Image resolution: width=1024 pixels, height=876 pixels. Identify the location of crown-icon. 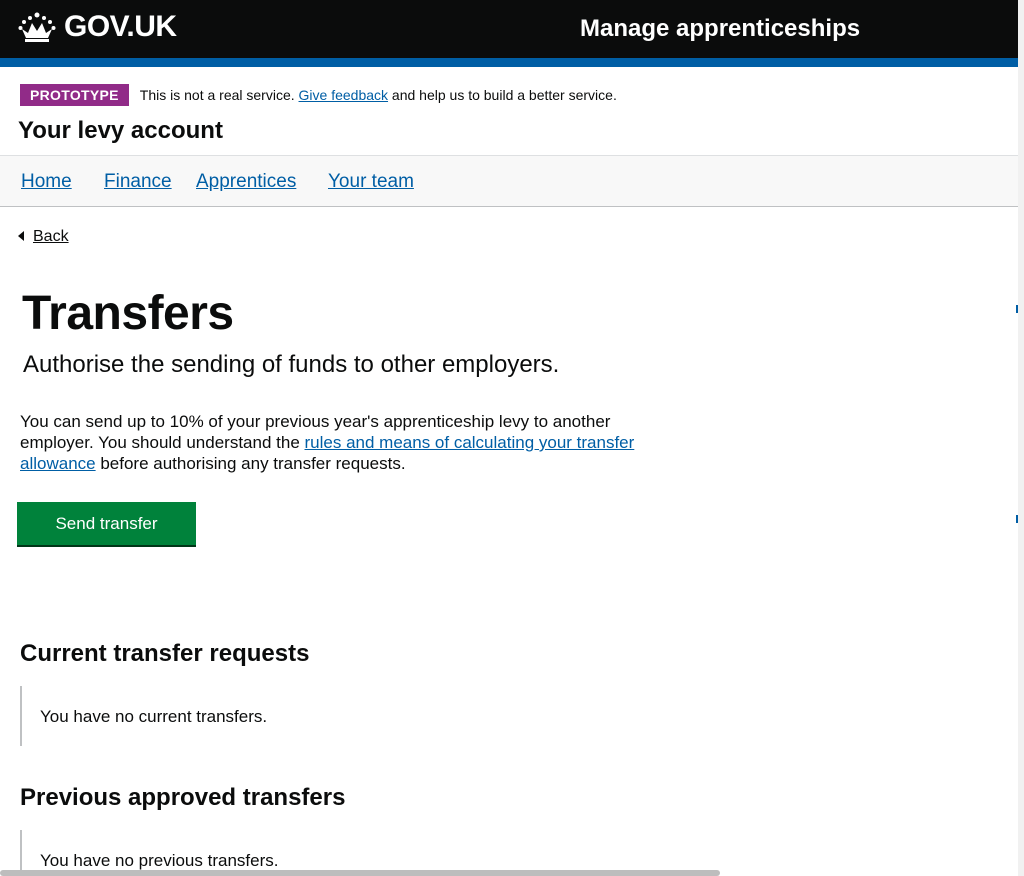
(37, 27).